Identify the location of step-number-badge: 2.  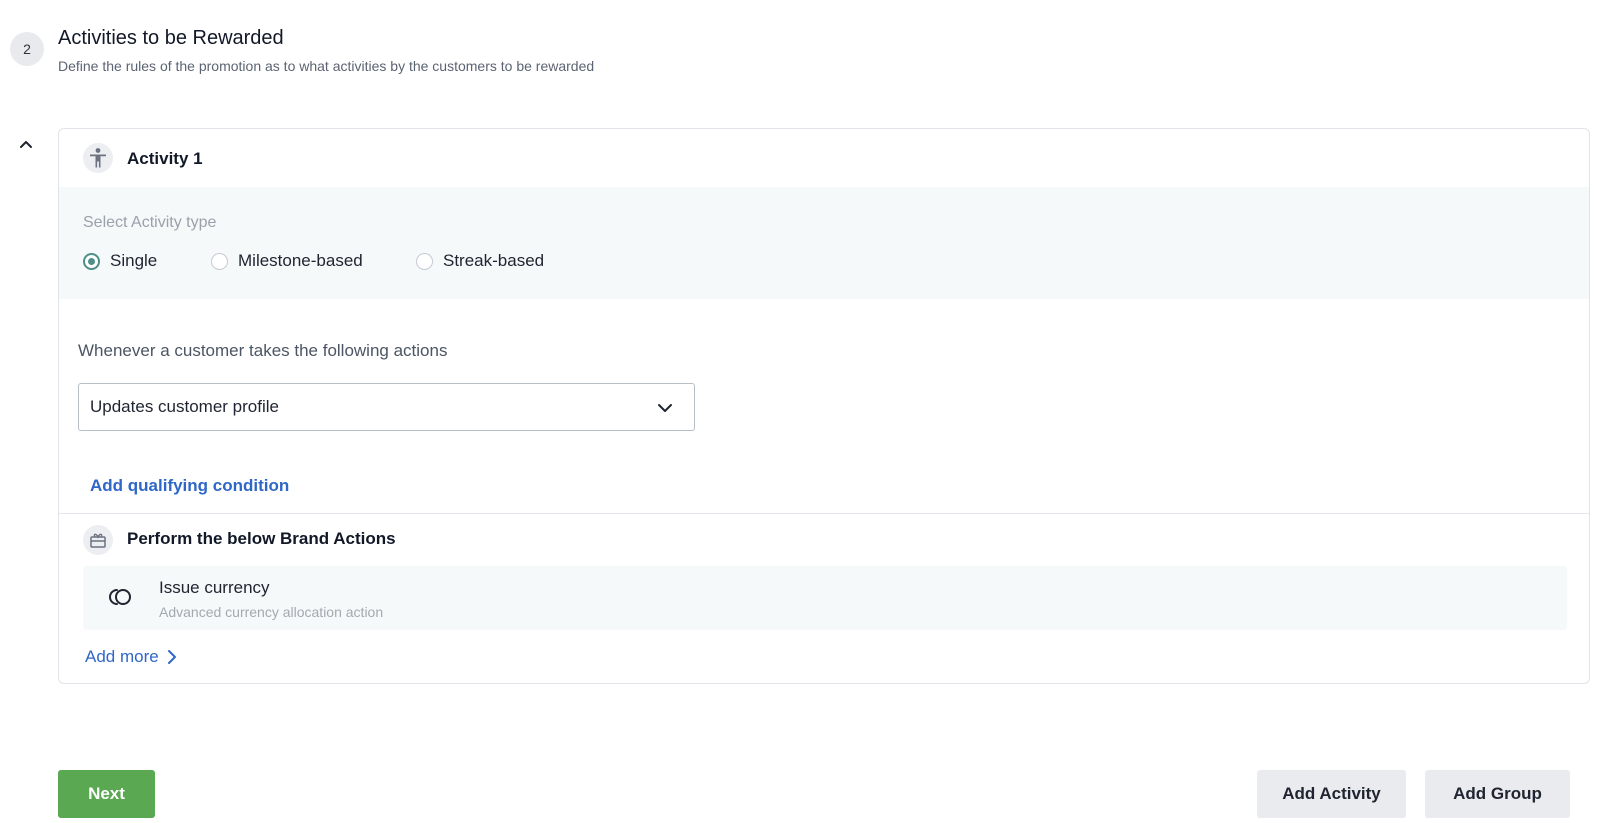
(27, 49).